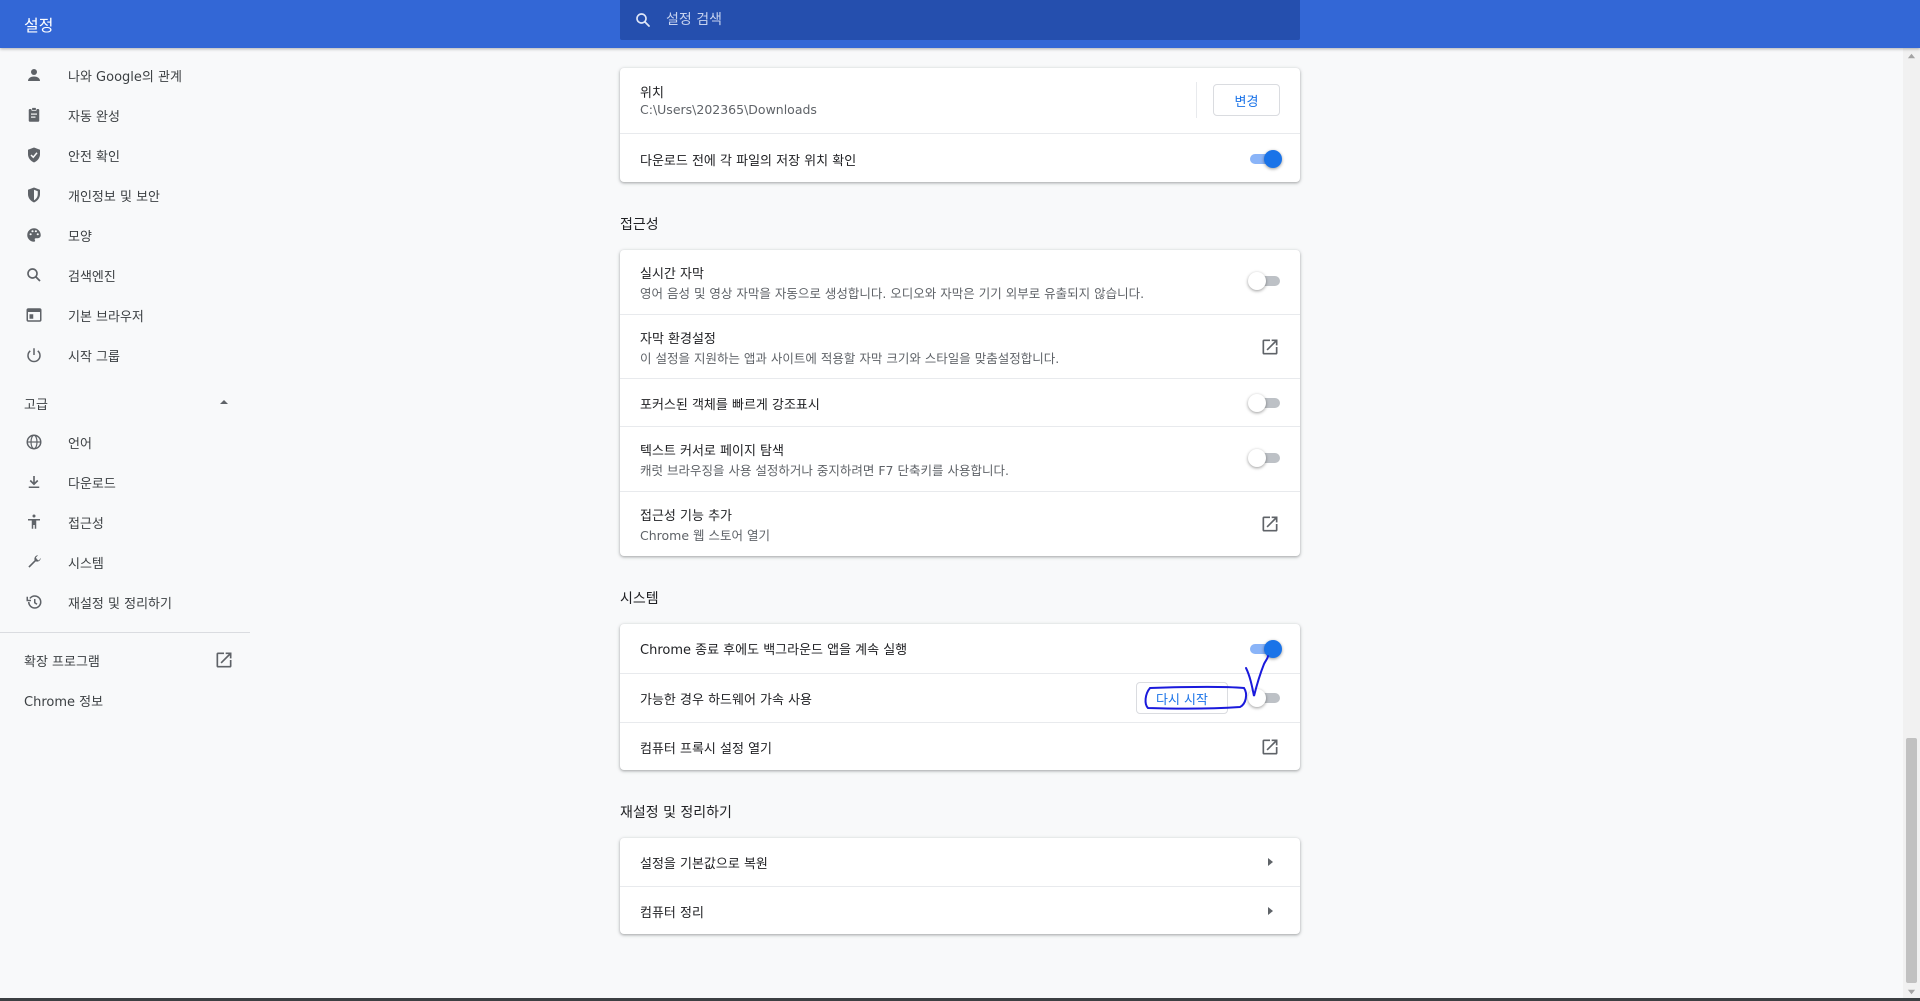  What do you see at coordinates (125, 442) in the screenshot?
I see `sidebar-item-languages: 언어` at bounding box center [125, 442].